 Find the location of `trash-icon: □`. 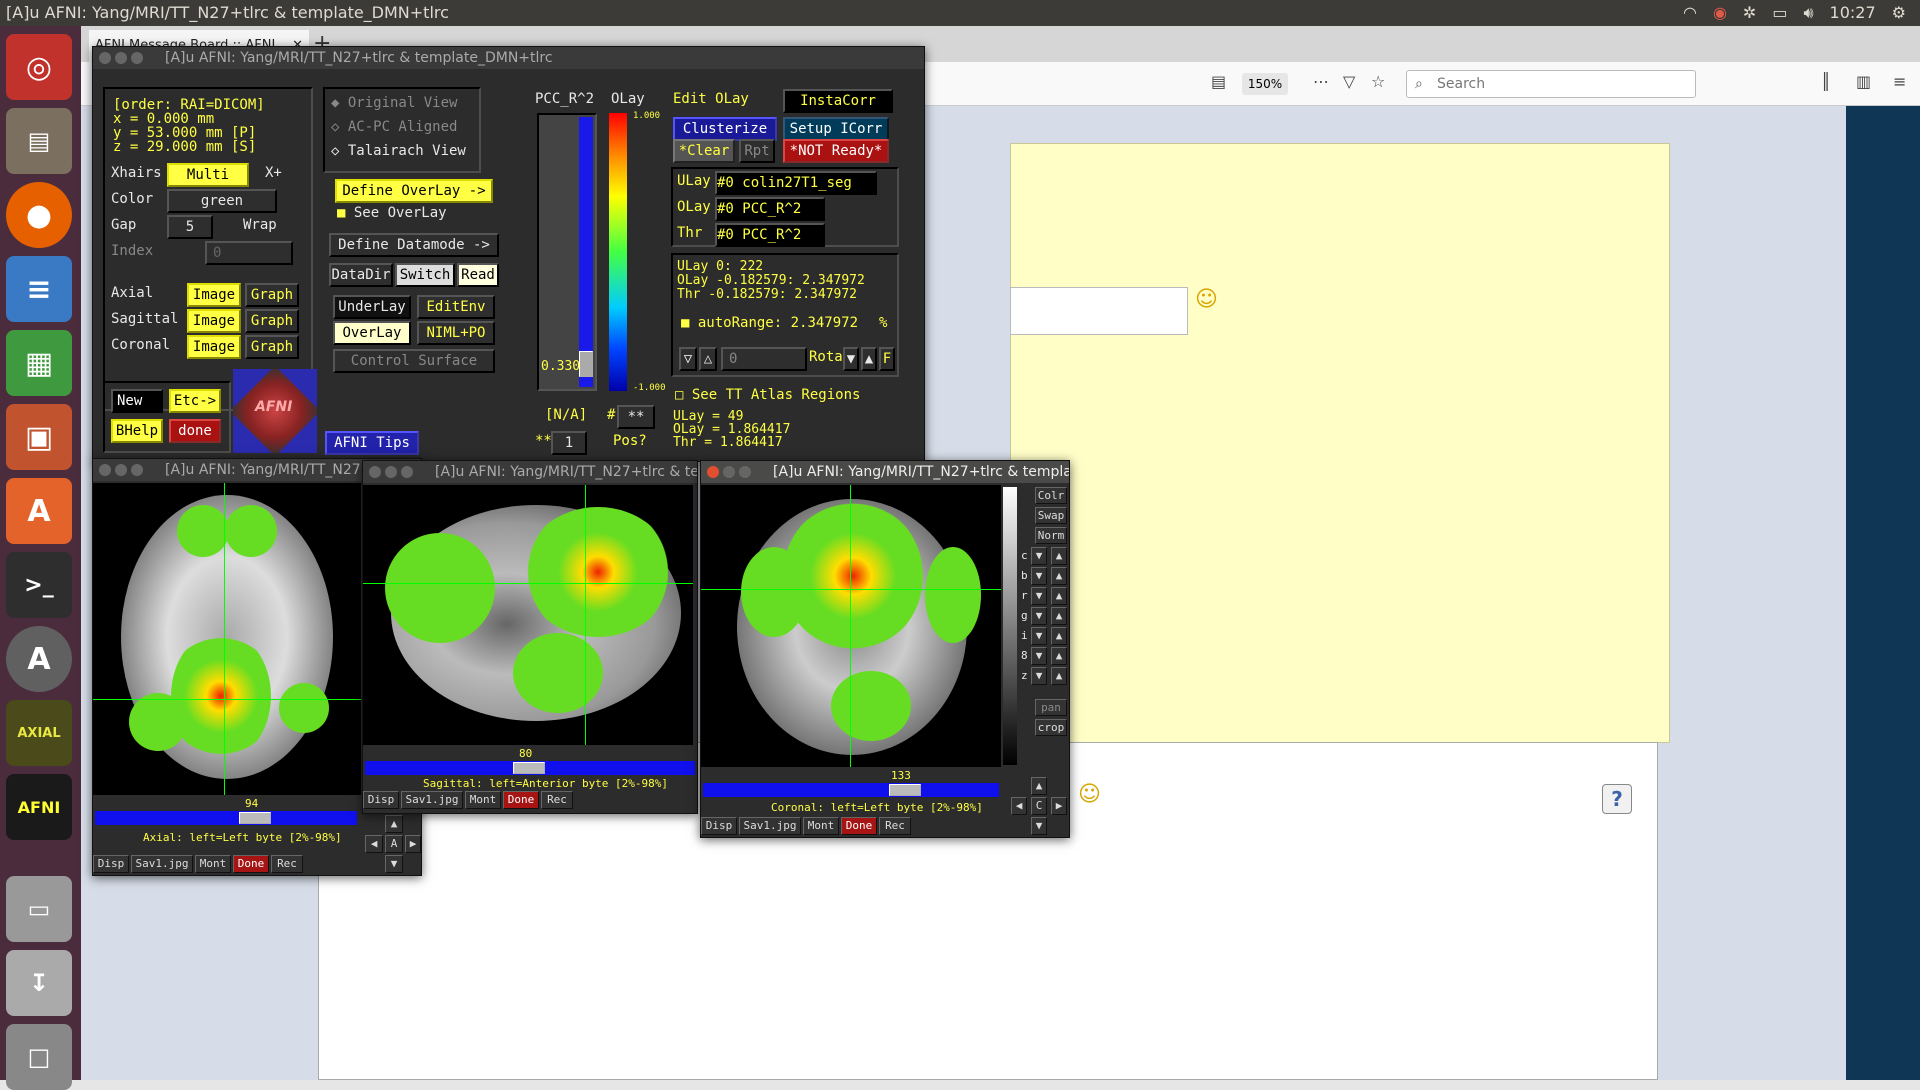

trash-icon: □ is located at coordinates (39, 1057).